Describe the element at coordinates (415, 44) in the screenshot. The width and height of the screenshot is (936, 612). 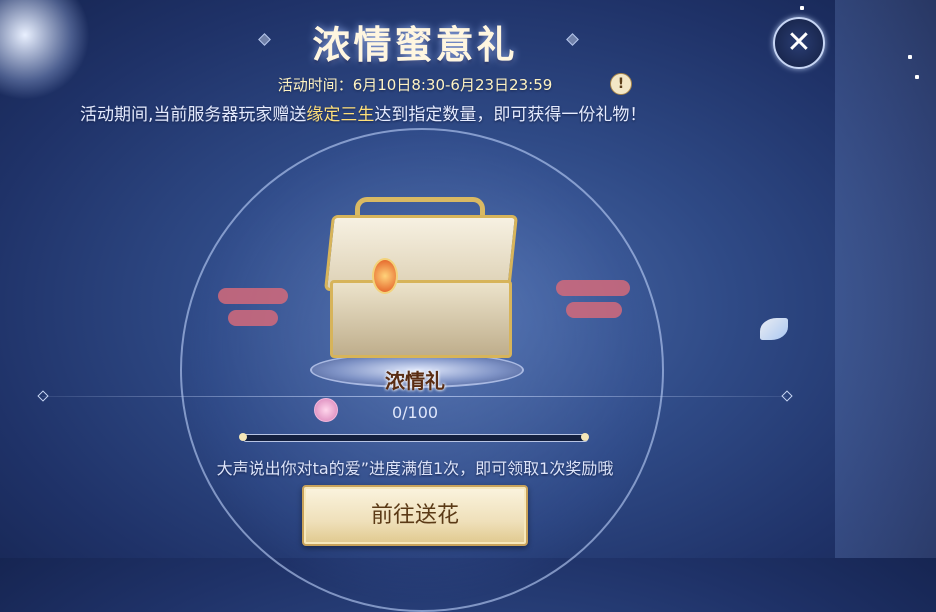
I see `page-title: 浓情蜜意礼` at that location.